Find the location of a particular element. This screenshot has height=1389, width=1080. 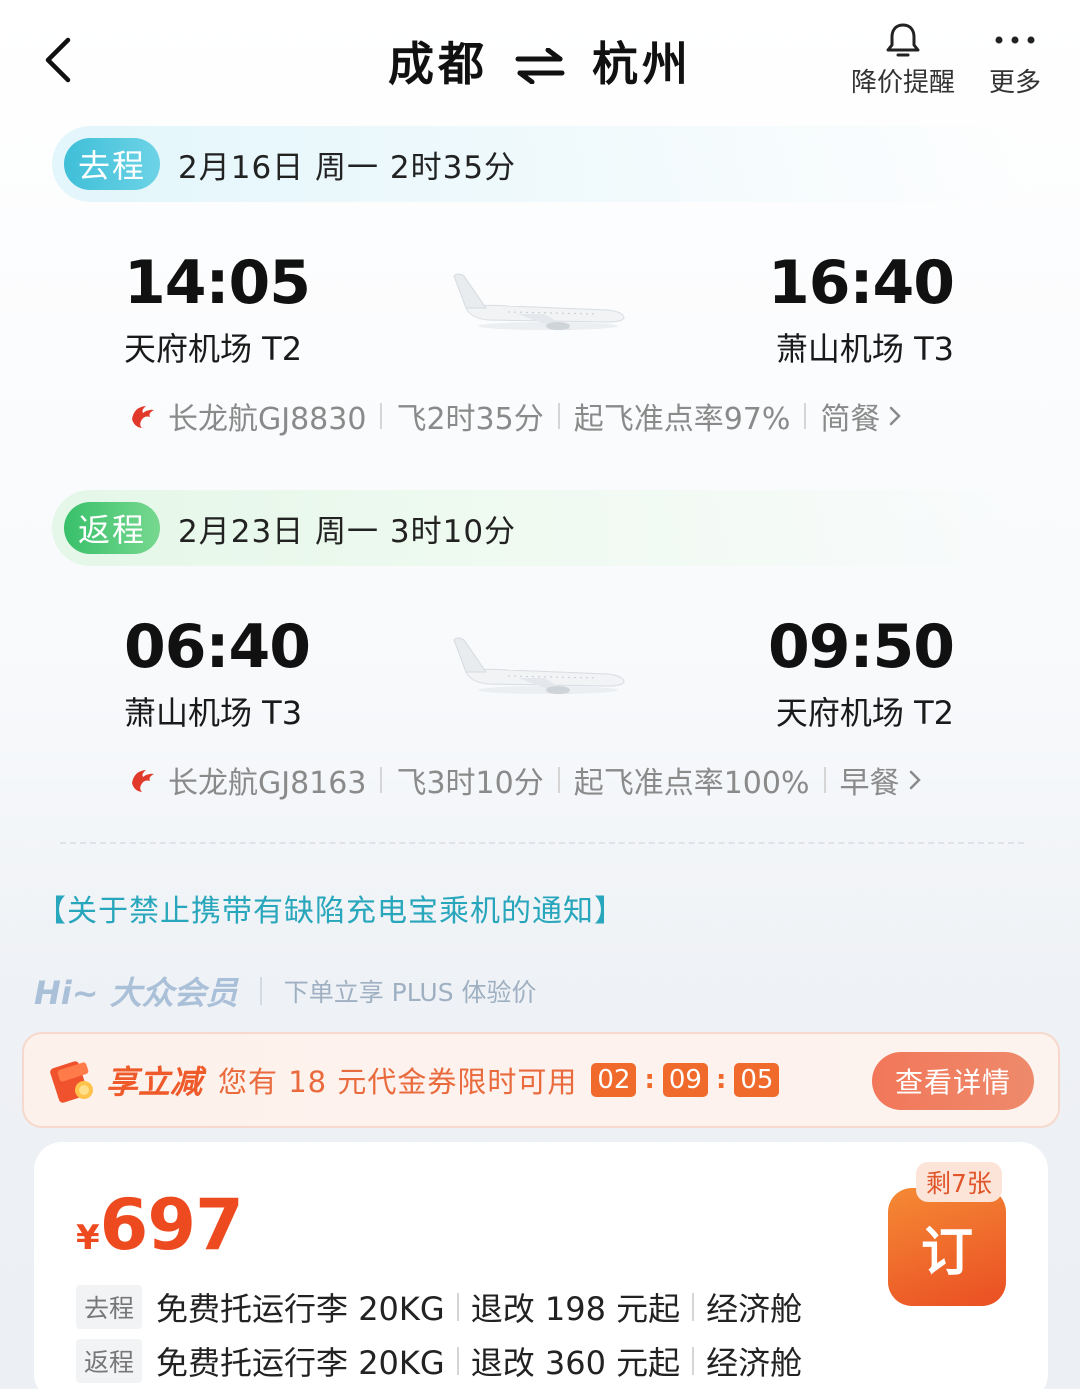

outbound-flight-details: 长龙航GJ8830 飞2时35分 起飞准点率97% 简餐 is located at coordinates (543, 416).